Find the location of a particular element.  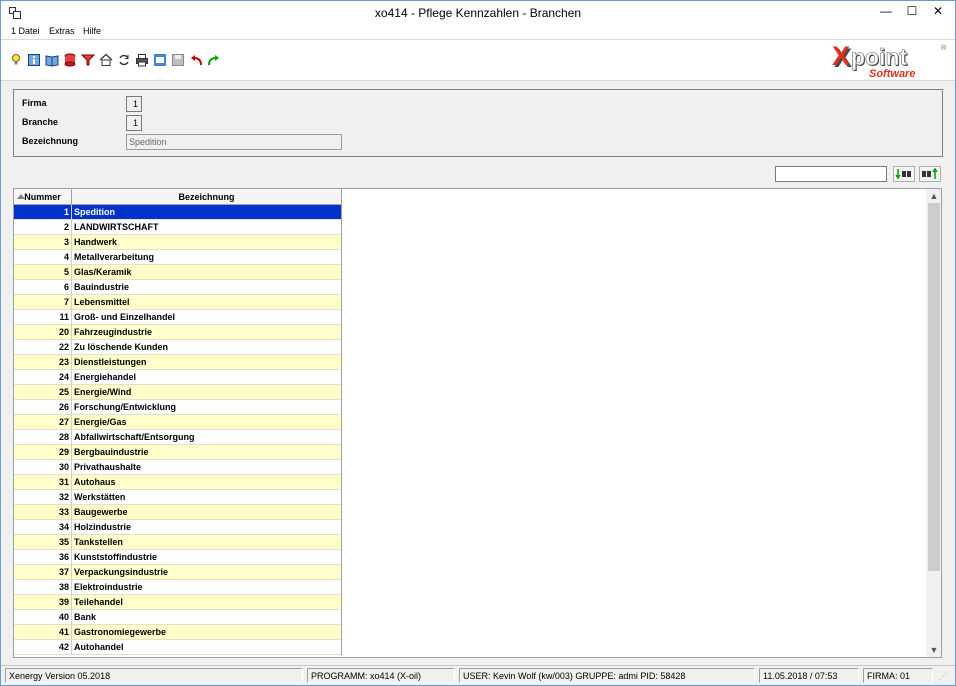

cell-nummer: 33 is located at coordinates (43, 512).